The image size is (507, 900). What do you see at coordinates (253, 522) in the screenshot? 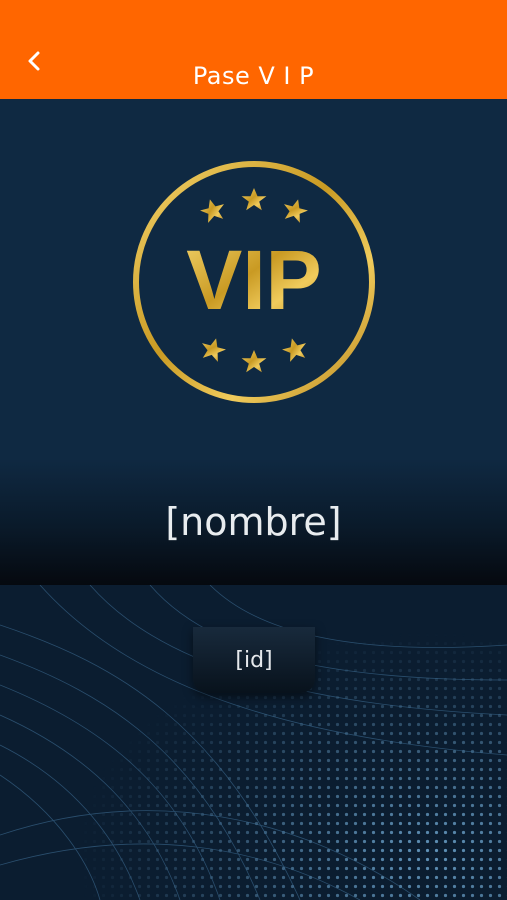
I see `holder-name: [nombre]` at bounding box center [253, 522].